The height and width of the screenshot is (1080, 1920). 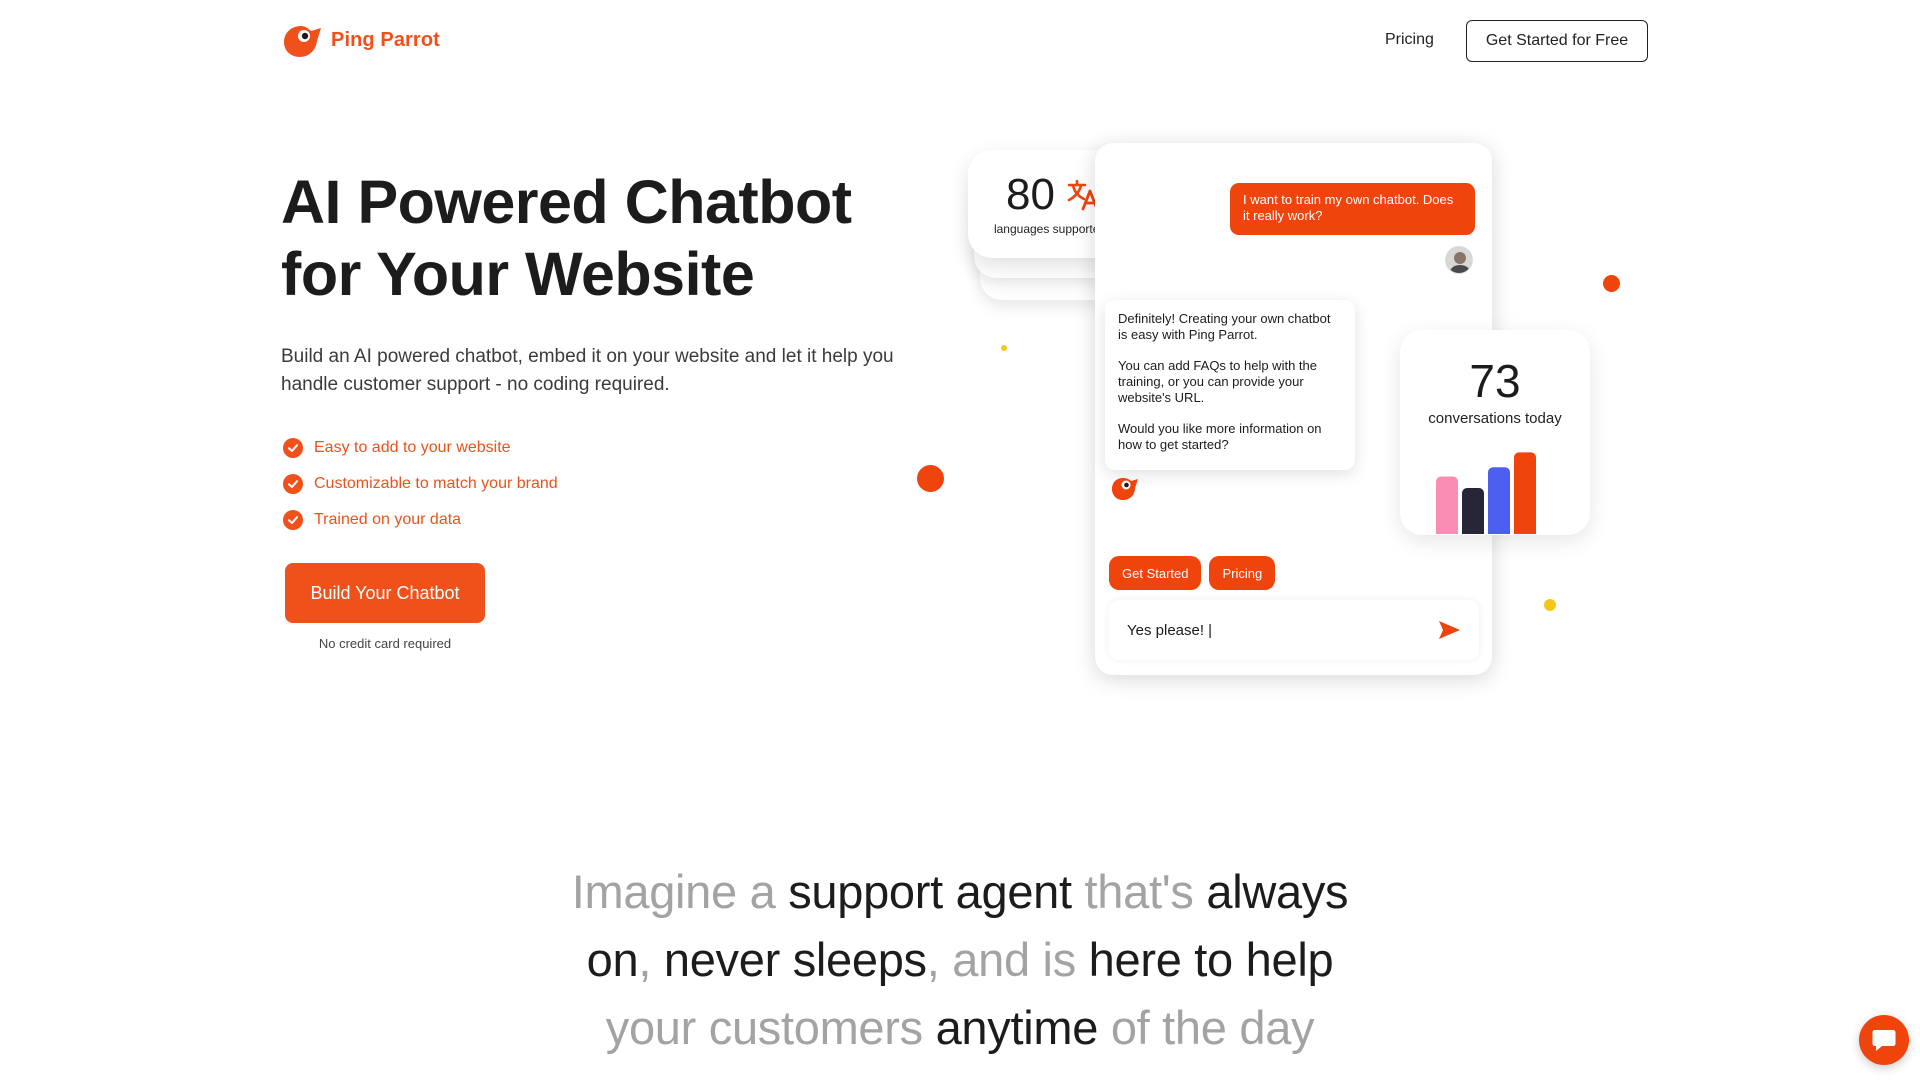 I want to click on feature-item: Customizable to match your brand, so click(x=420, y=484).